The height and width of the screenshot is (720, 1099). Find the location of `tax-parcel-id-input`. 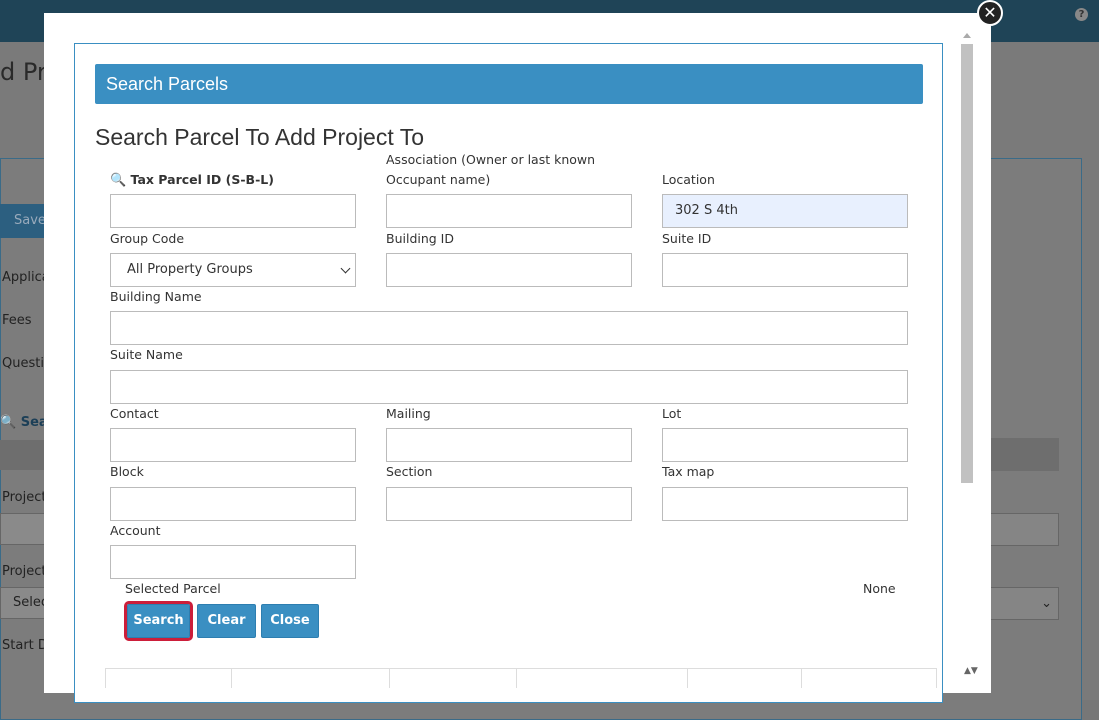

tax-parcel-id-input is located at coordinates (233, 211).